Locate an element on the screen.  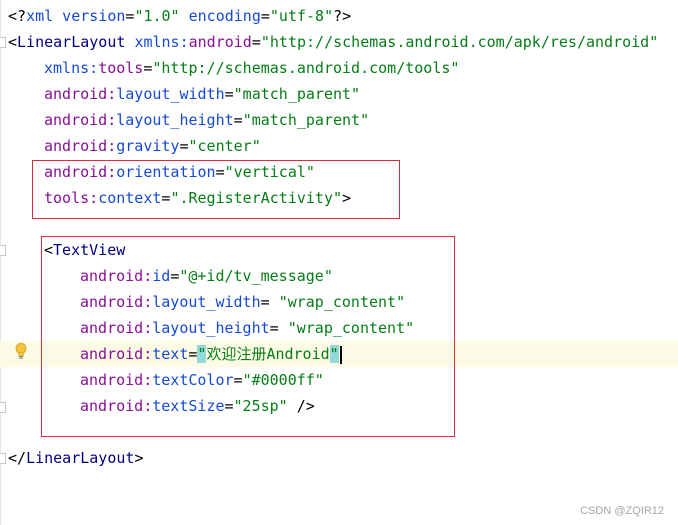
attr-name: android is located at coordinates (220, 42).